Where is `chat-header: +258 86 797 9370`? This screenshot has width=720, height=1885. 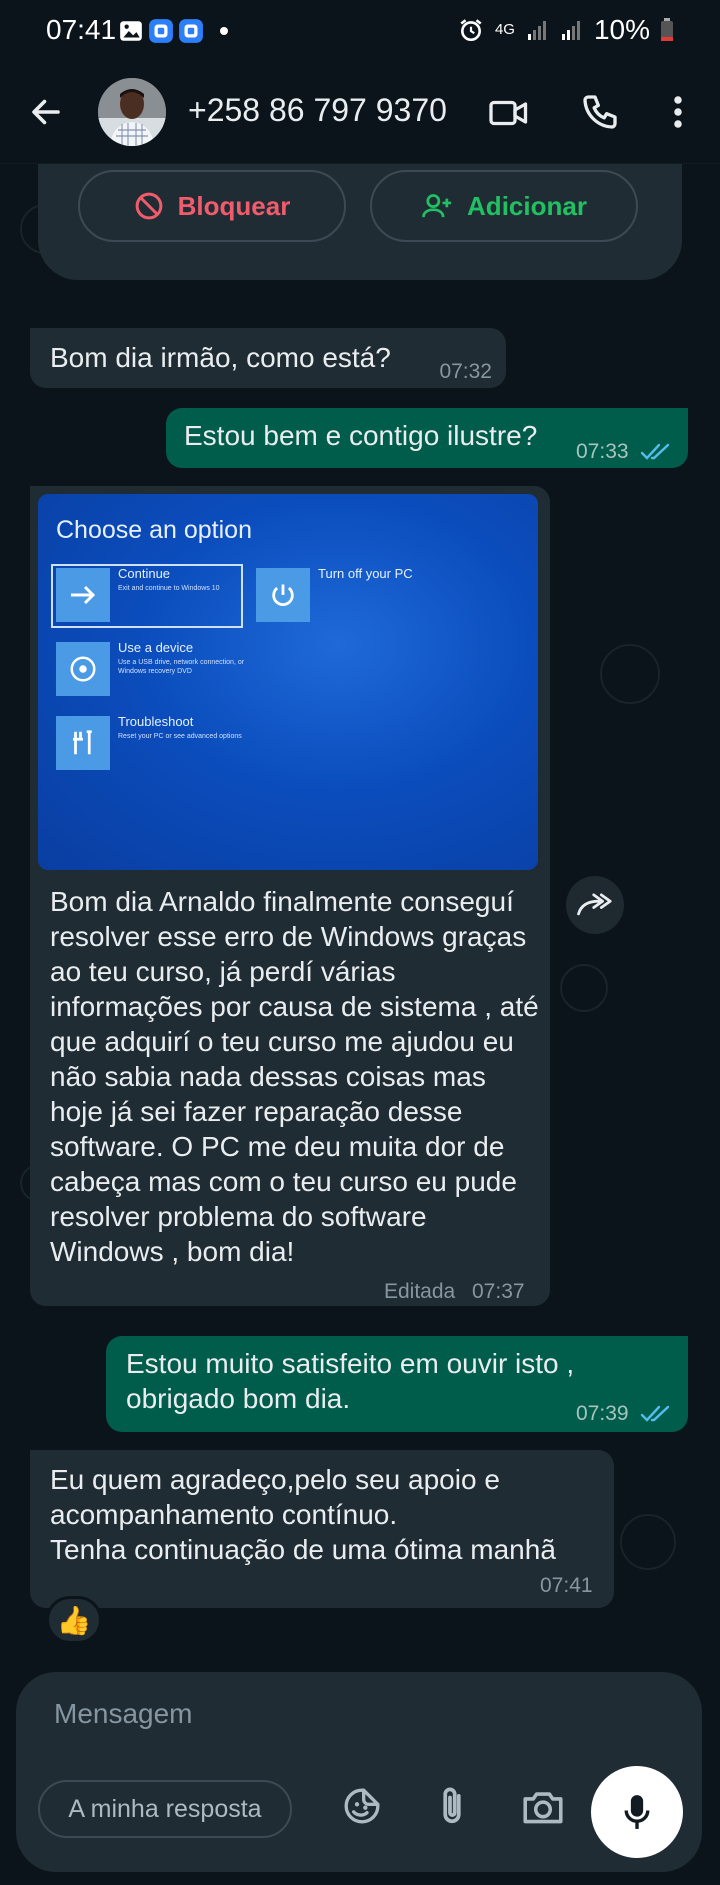 chat-header: +258 86 797 9370 is located at coordinates (360, 113).